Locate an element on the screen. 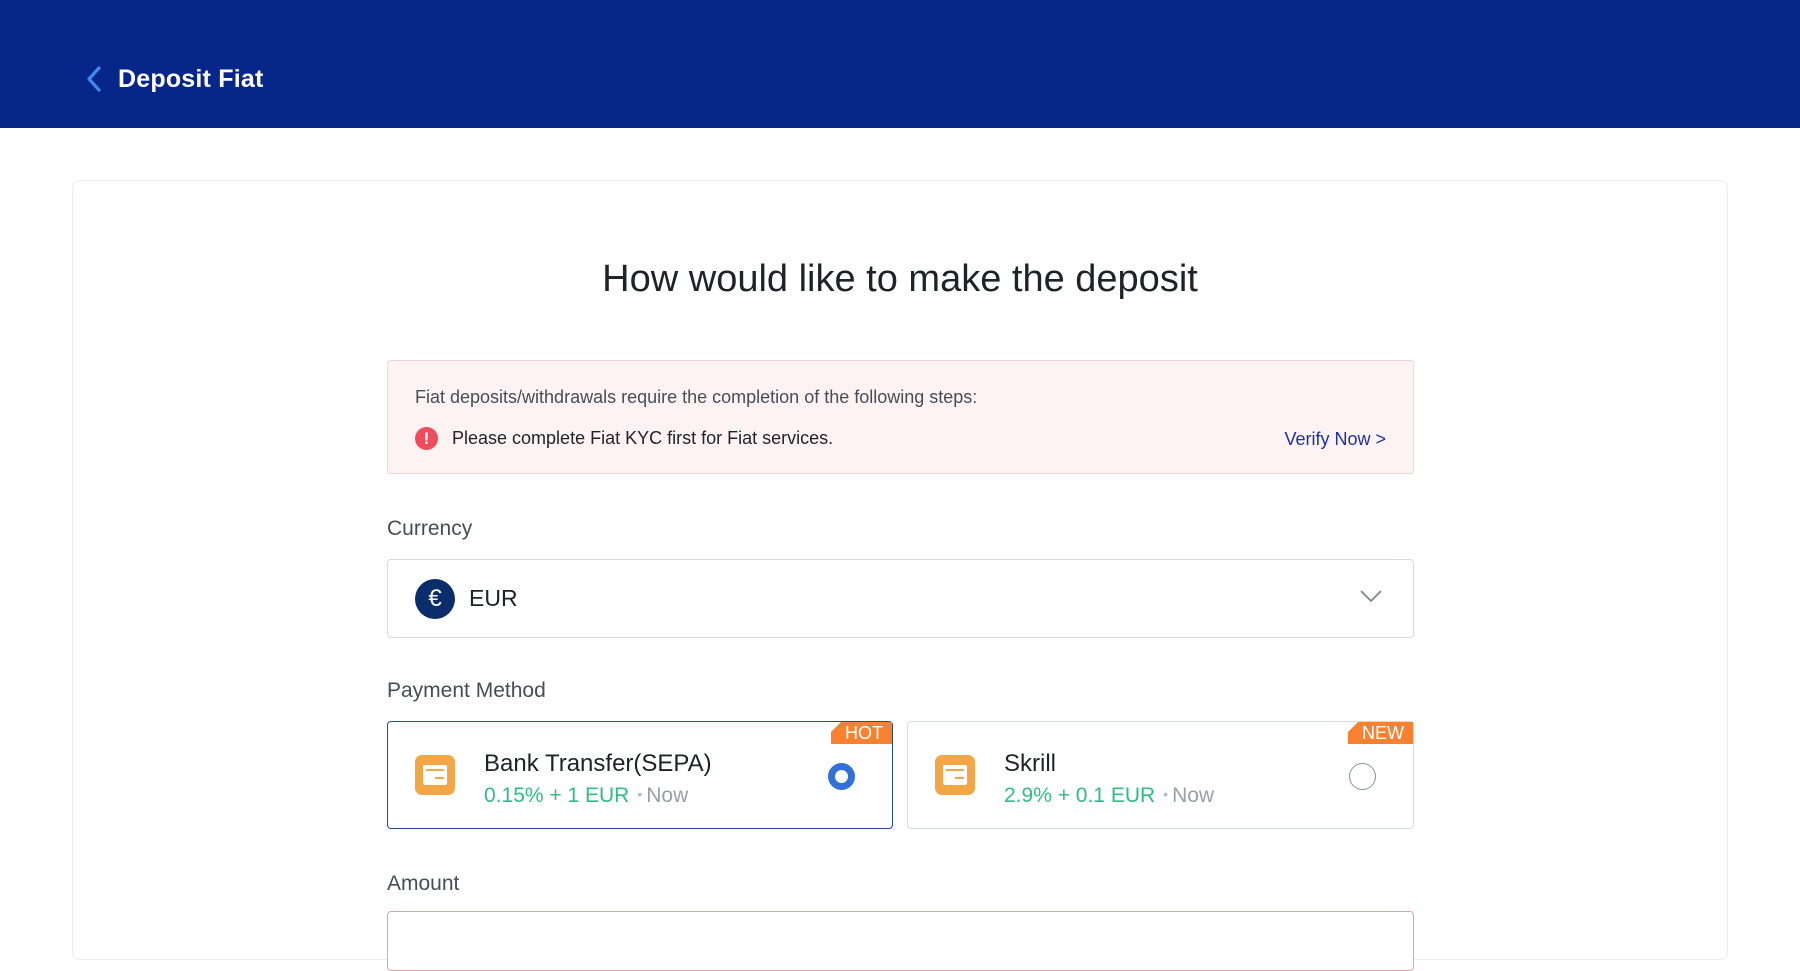  payment-method-label: Payment Method is located at coordinates (466, 690).